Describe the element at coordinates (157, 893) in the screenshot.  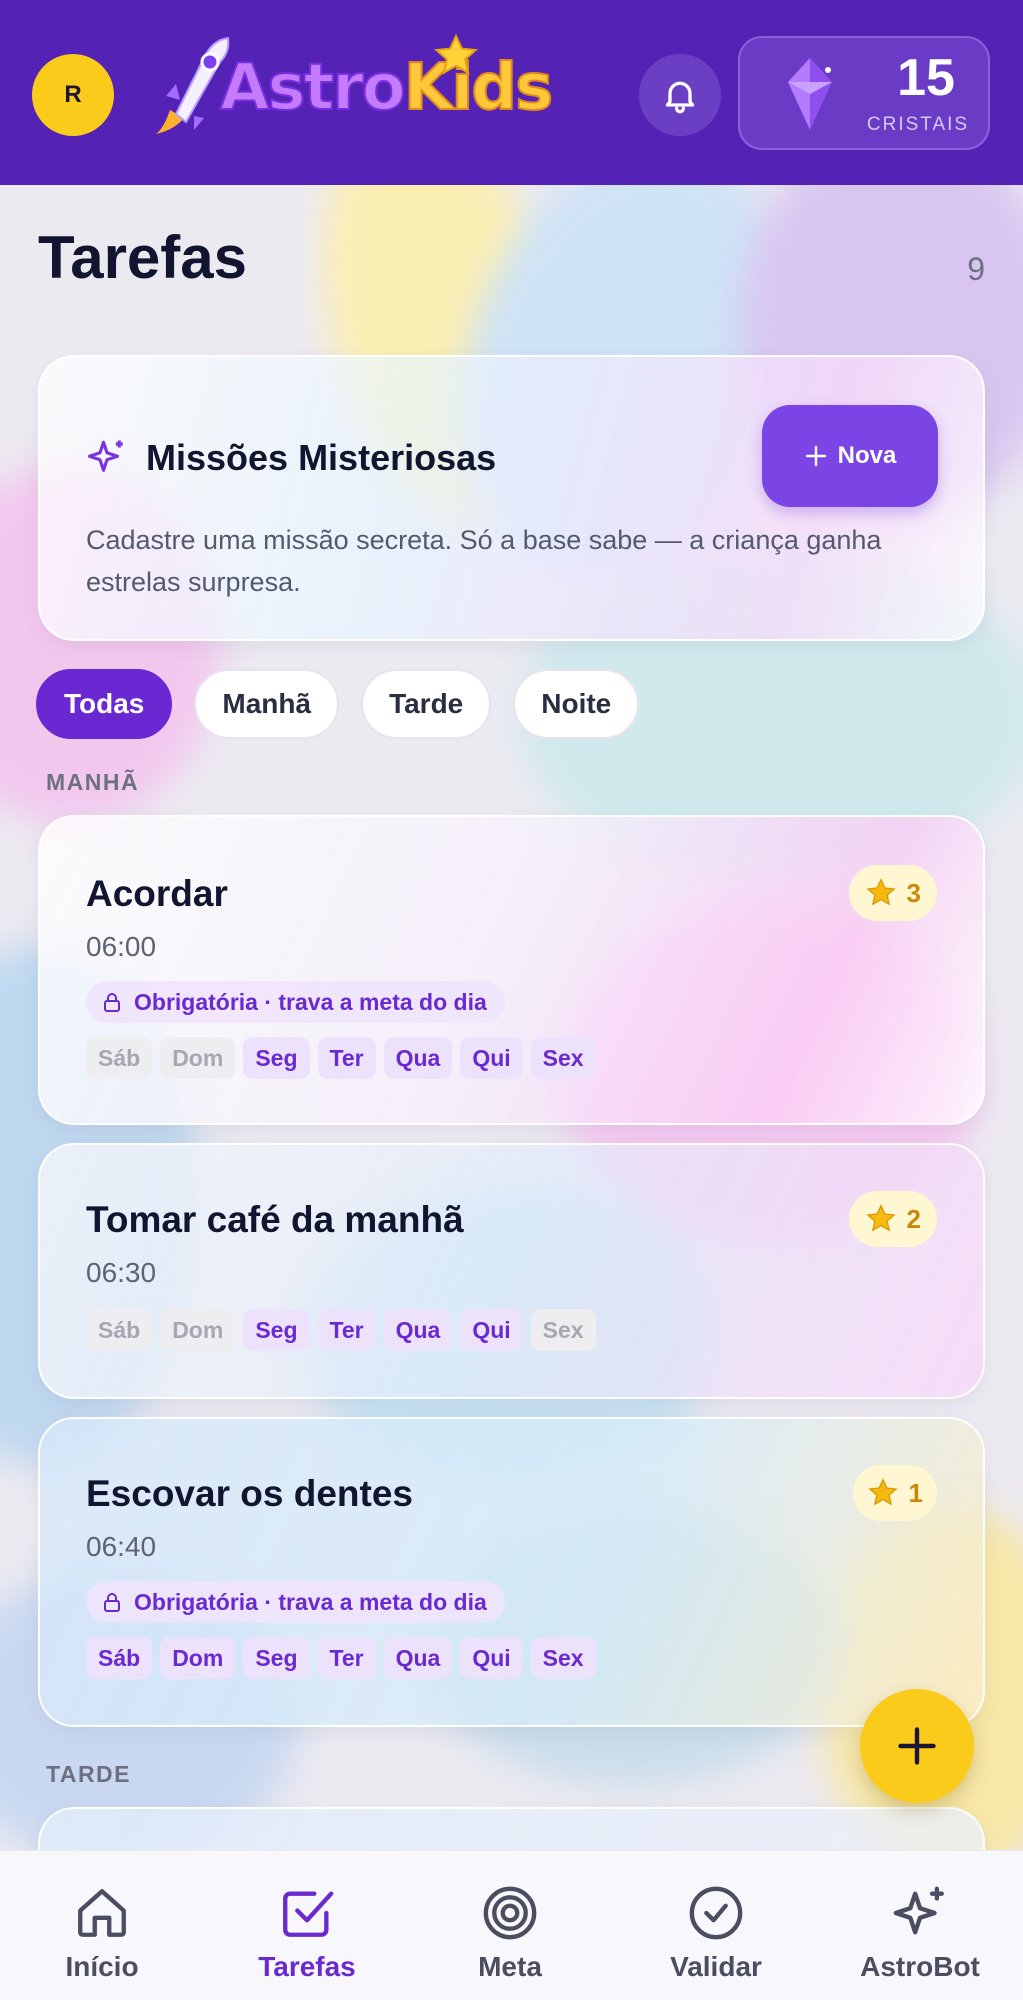
I see `task-title: Acordar` at that location.